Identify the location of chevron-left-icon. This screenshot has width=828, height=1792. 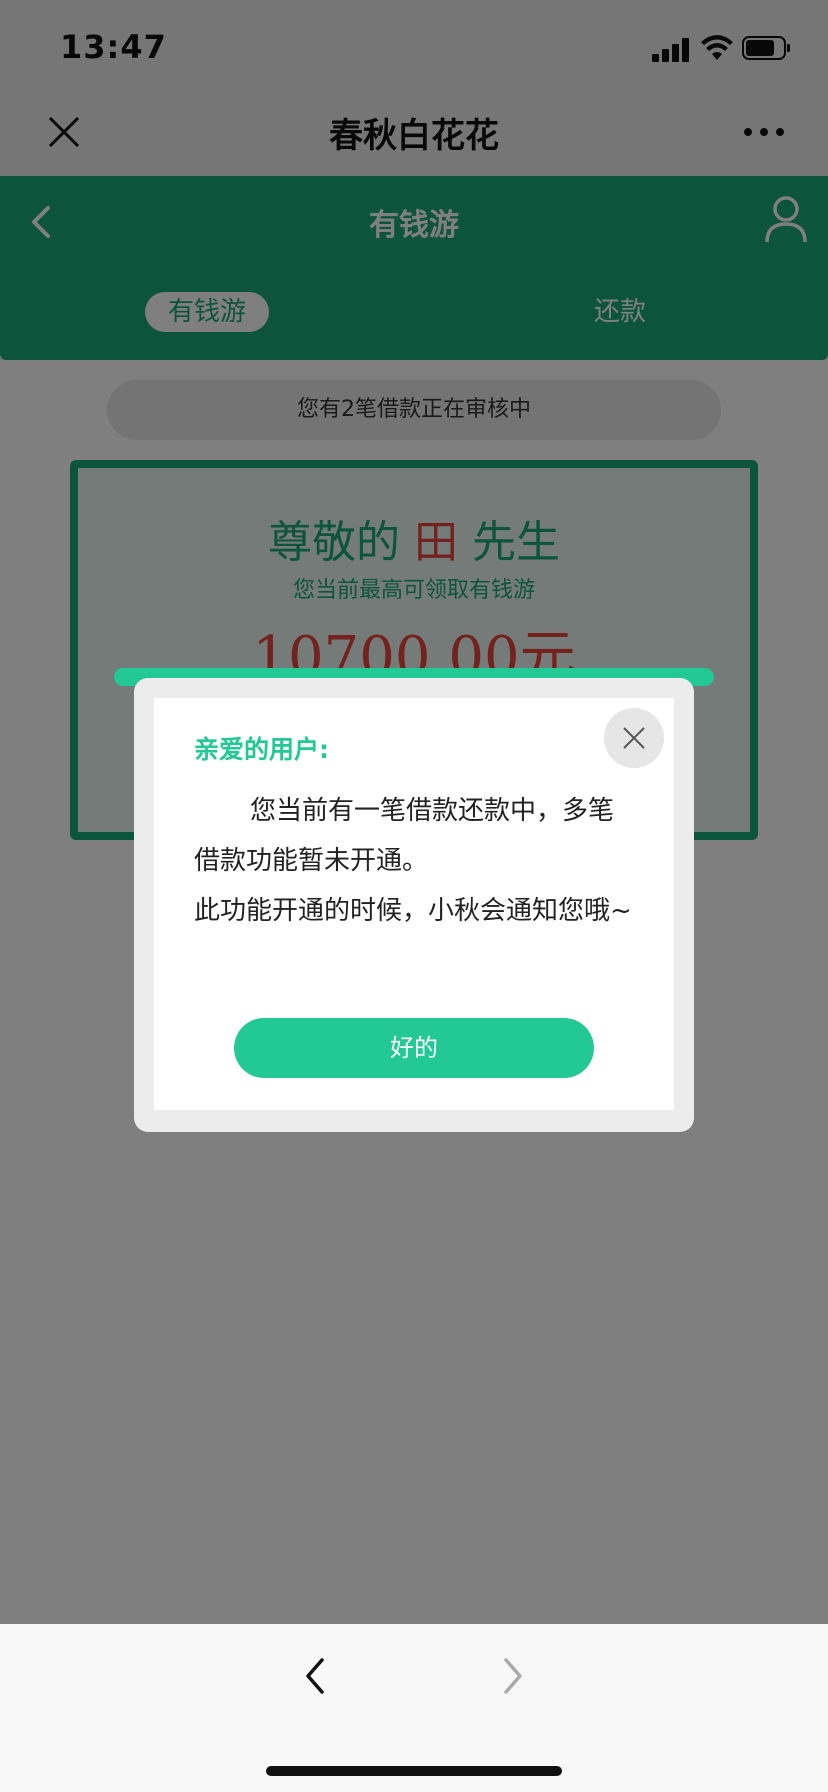
(315, 1676).